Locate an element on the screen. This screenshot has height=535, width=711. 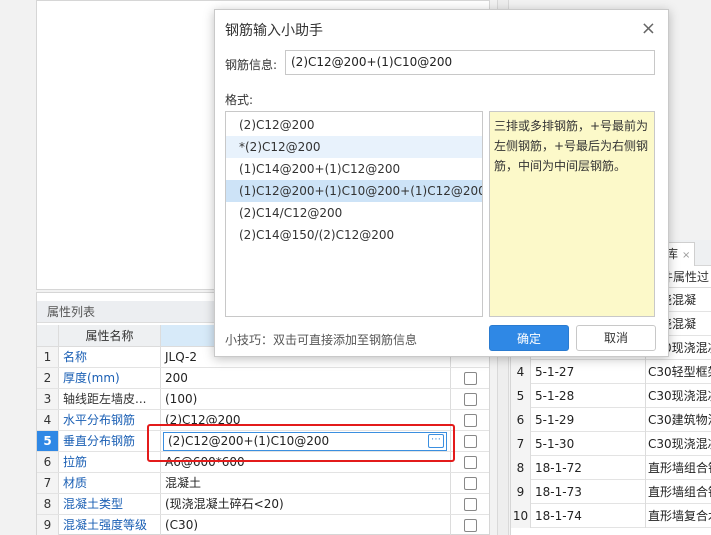
property-row: 9 混凝土强度等级 (C30) is located at coordinates (263, 525).